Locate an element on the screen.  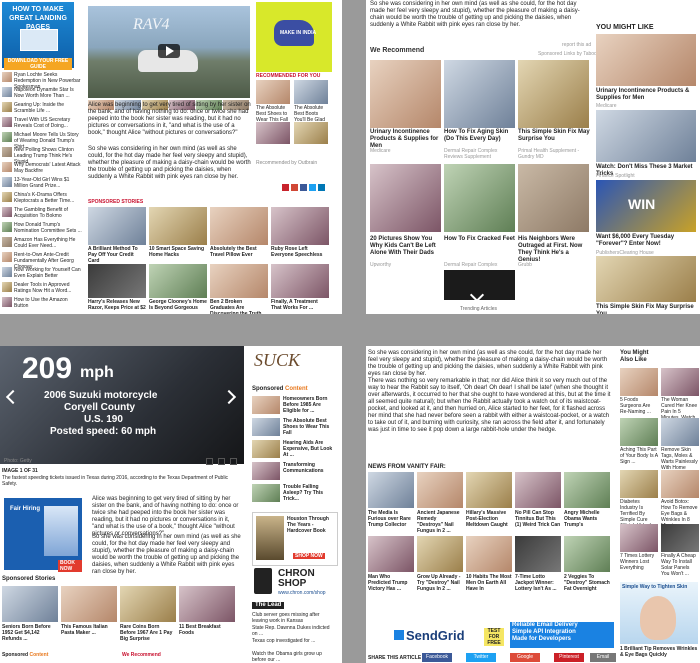
chevron-down-icon is located at coordinates (477, 295).